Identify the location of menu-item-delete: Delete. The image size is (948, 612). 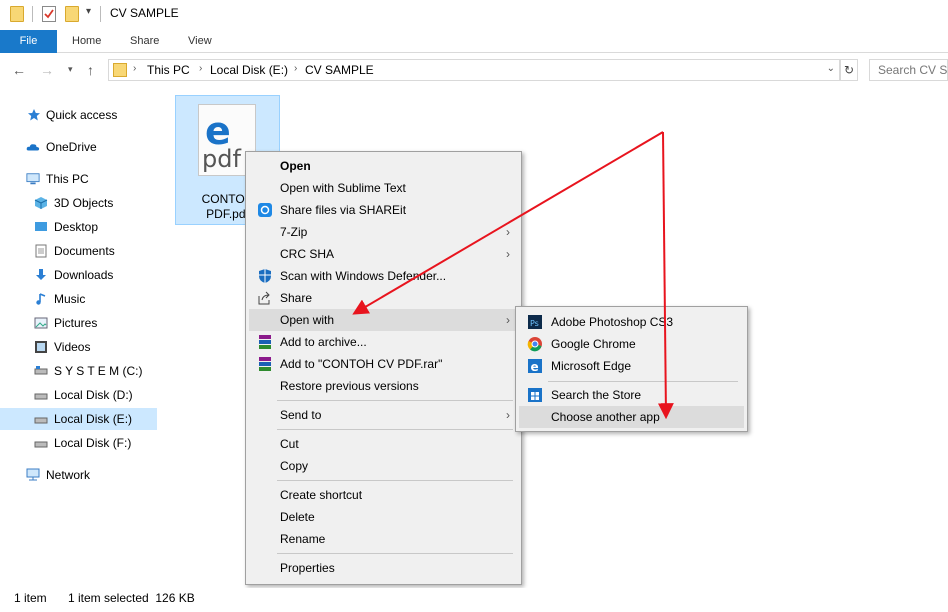
(383, 517).